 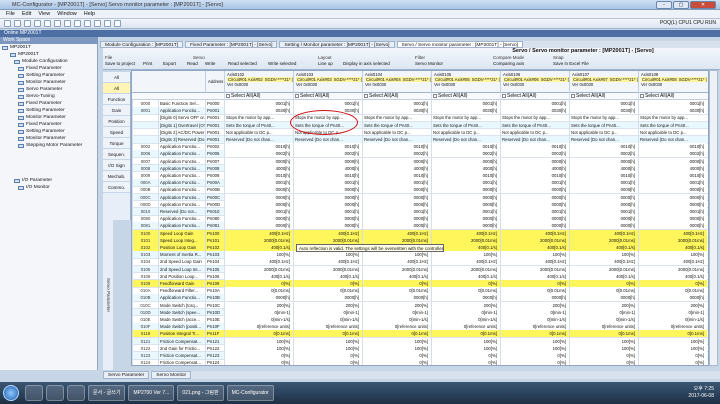 I want to click on category-item: Function, so click(x=116, y=99).